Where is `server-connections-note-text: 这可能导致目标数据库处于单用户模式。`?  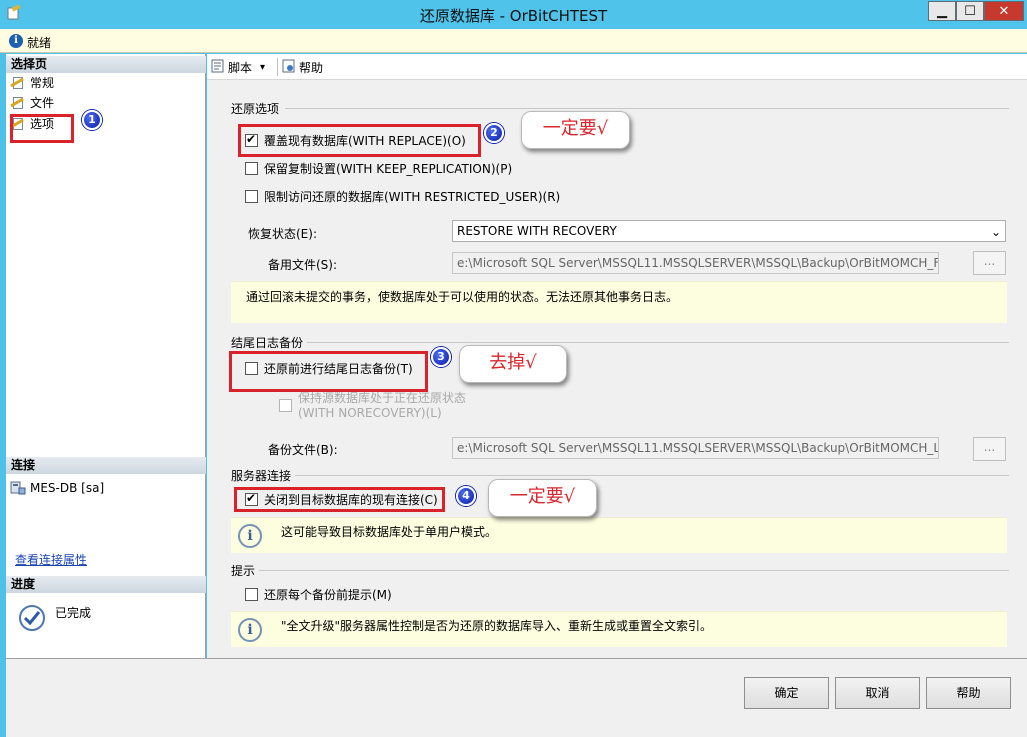
server-connections-note-text: 这可能导致目标数据库处于单用户模式。 is located at coordinates (389, 532).